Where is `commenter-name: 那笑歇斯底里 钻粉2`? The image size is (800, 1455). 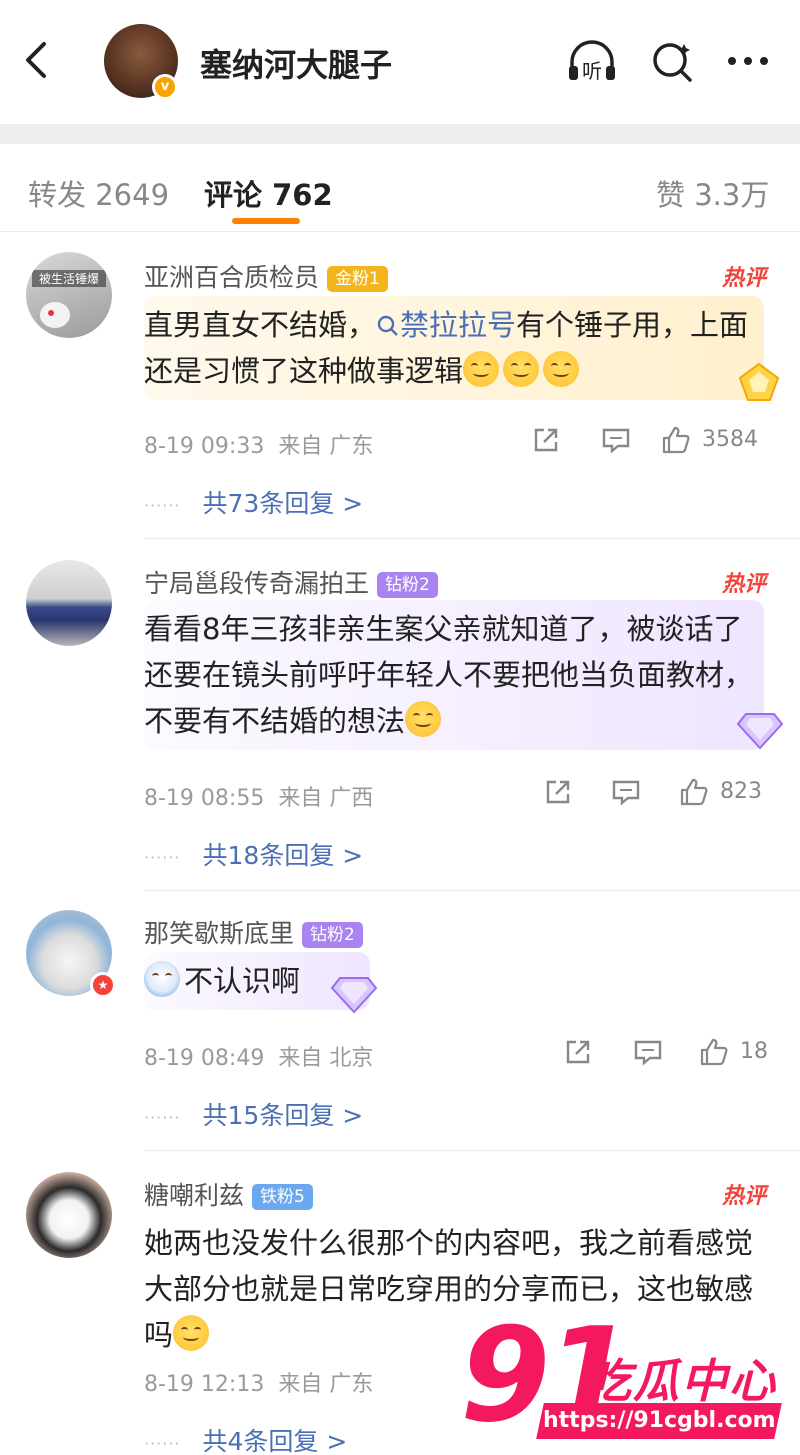
commenter-name: 那笑歇斯底里 钻粉2 is located at coordinates (253, 932).